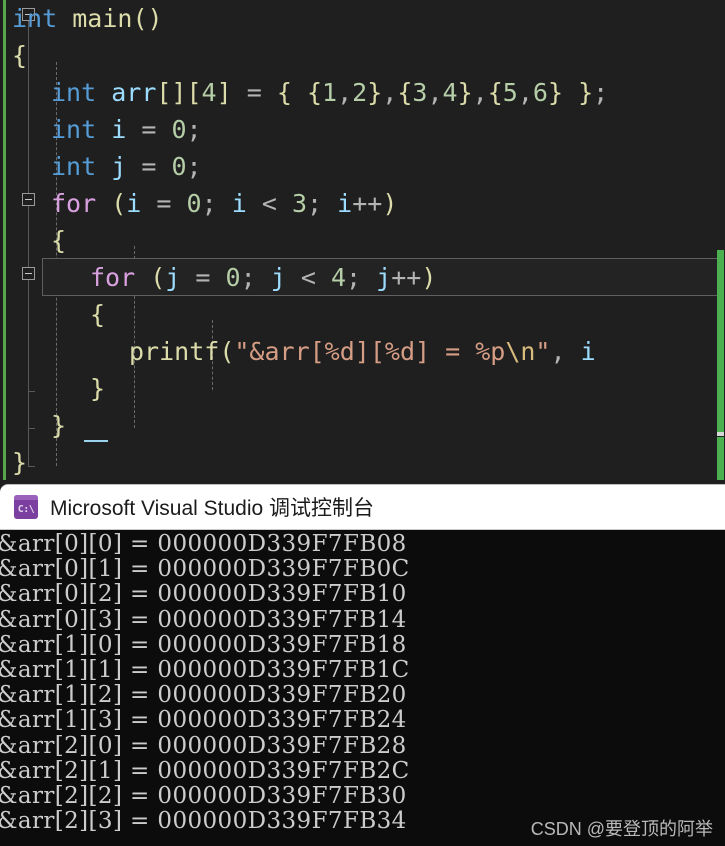  Describe the element at coordinates (203, 695) in the screenshot. I see `console-output-line: &arr[1][2] = 000000D339F7FB20` at that location.